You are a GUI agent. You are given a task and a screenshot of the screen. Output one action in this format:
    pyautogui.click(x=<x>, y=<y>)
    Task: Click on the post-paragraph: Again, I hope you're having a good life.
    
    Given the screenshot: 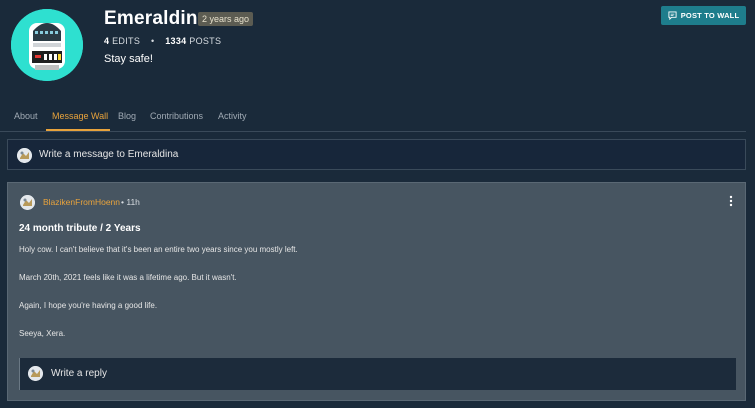 What is the action you would take?
    pyautogui.click(x=88, y=305)
    